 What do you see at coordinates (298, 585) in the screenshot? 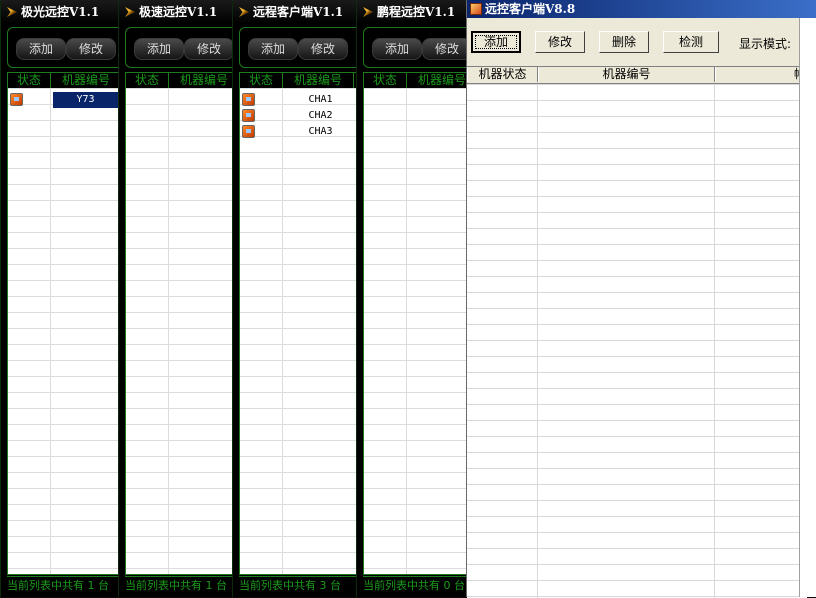
I see `status-bar: 当前列表中共有 3 台` at bounding box center [298, 585].